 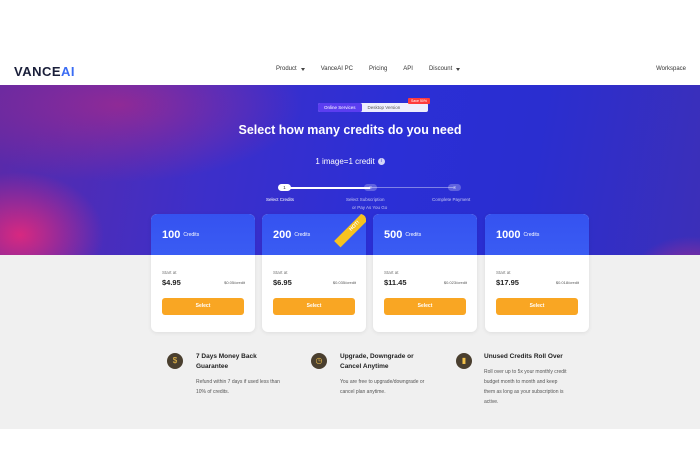 What do you see at coordinates (280, 199) in the screenshot?
I see `step-1-label: Select Credits` at bounding box center [280, 199].